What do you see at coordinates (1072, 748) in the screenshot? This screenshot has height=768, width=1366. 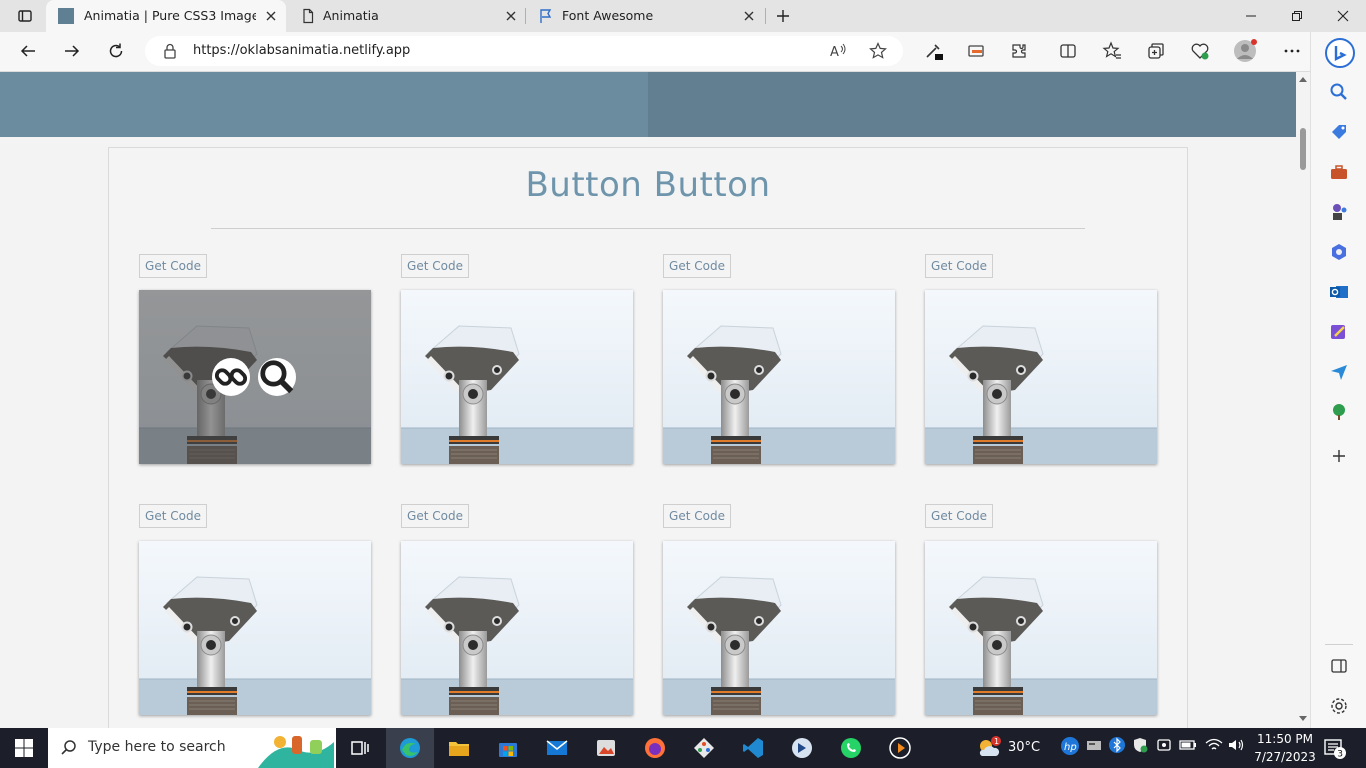 I see `hp-icon: hp` at bounding box center [1072, 748].